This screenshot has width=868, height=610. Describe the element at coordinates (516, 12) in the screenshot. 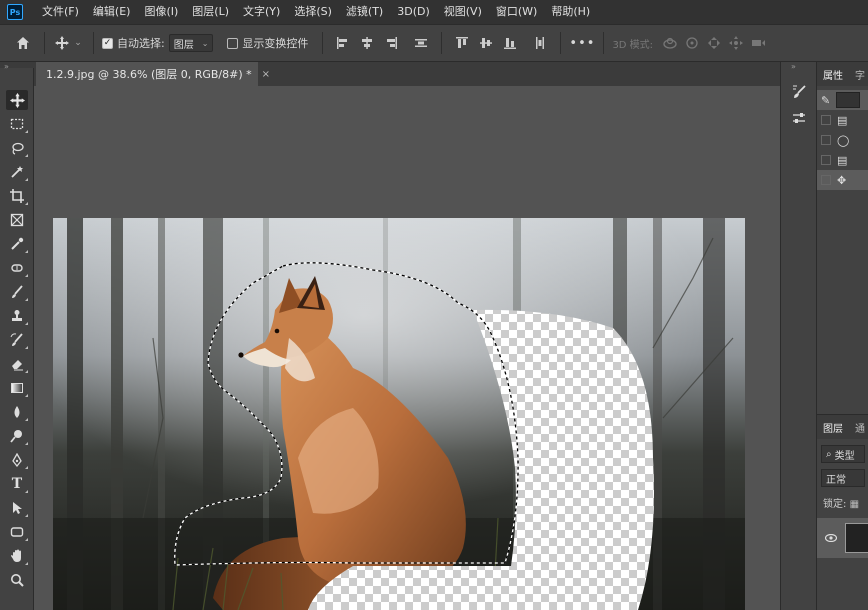

I see `menu-window: 窗口(W)` at that location.